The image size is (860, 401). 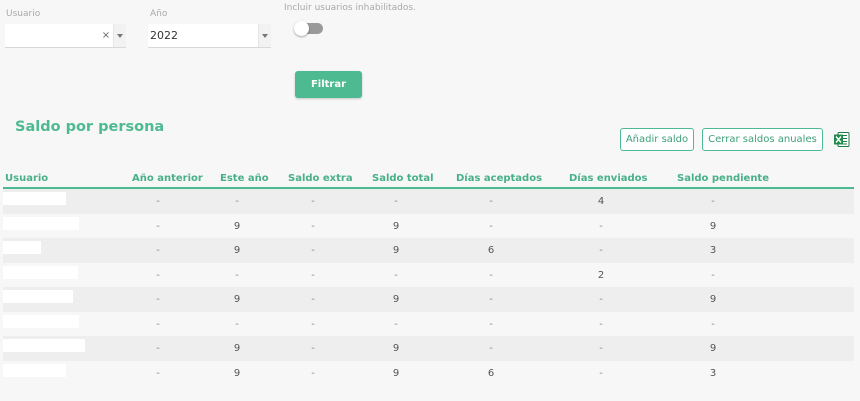 I want to click on column-header-este-ano: Este año, so click(x=244, y=178).